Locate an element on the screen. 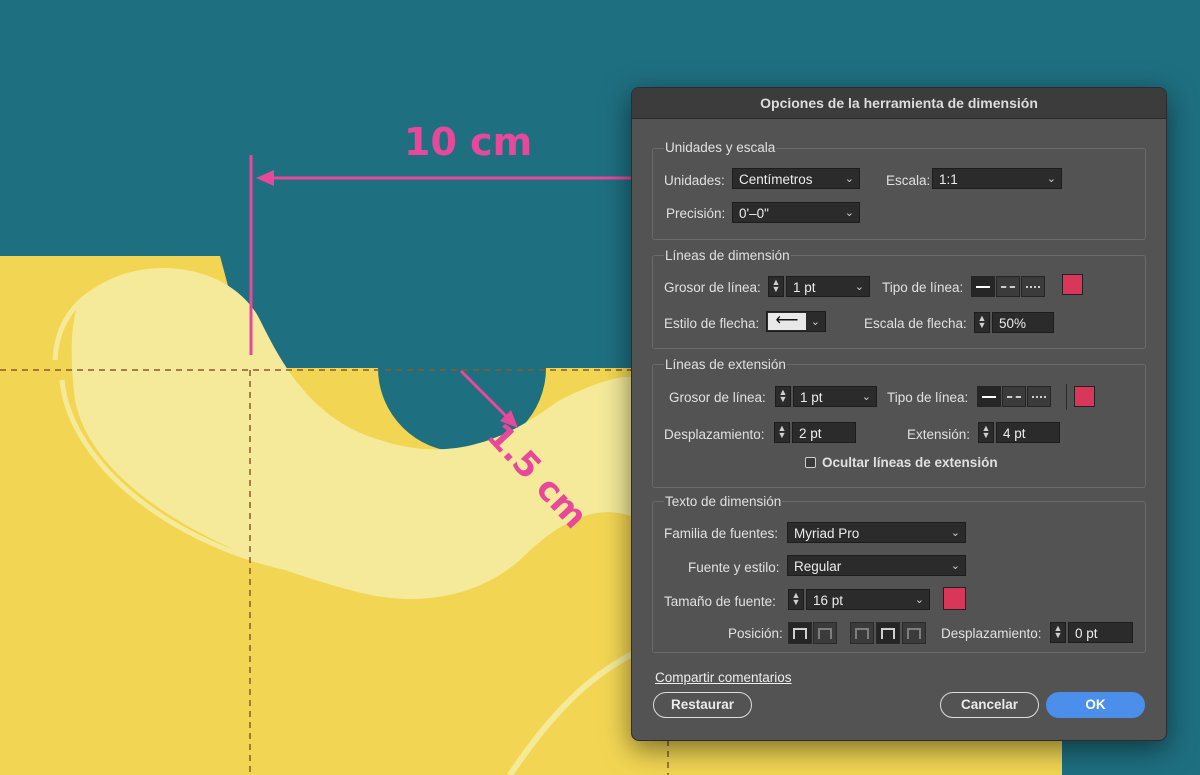 The image size is (1200, 775). width-dimension-label: 10 cm is located at coordinates (468, 142).